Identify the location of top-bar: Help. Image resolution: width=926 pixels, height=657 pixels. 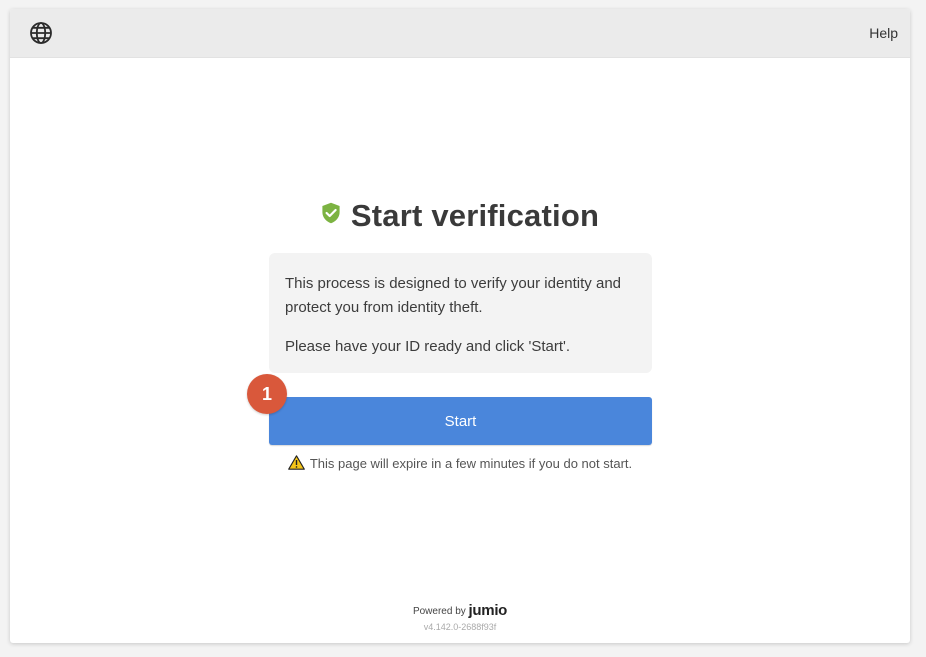
(460, 33).